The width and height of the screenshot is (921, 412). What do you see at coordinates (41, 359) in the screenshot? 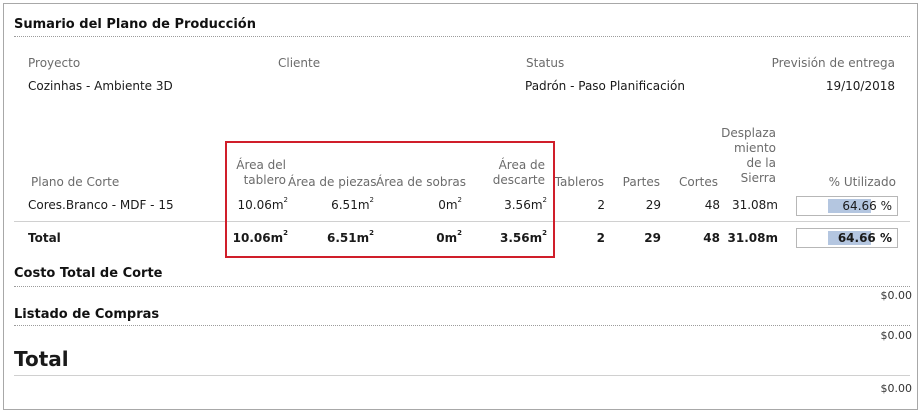
I see `grand-total-title: Total` at bounding box center [41, 359].